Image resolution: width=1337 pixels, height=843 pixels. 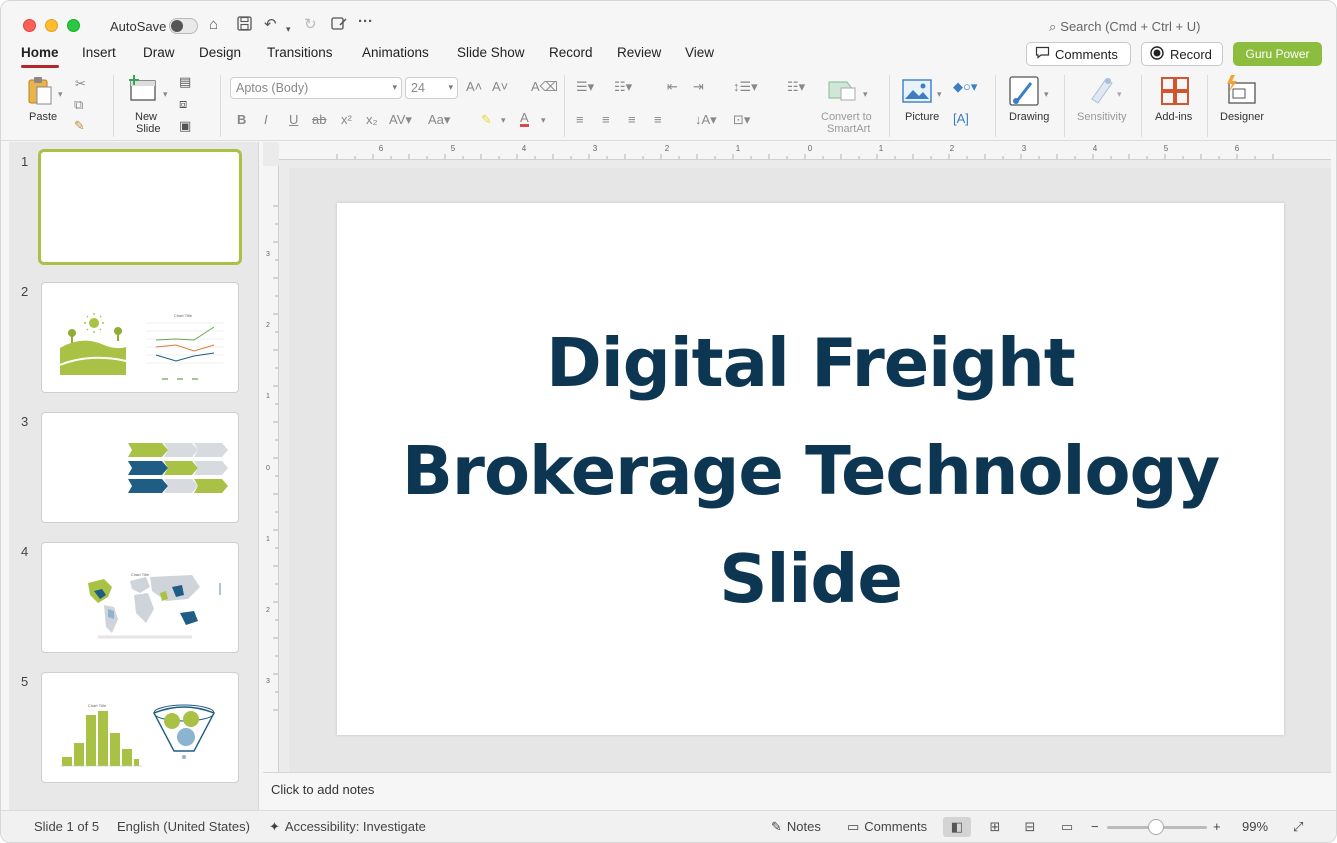 What do you see at coordinates (143, 91) in the screenshot?
I see `new-slide-icon` at bounding box center [143, 91].